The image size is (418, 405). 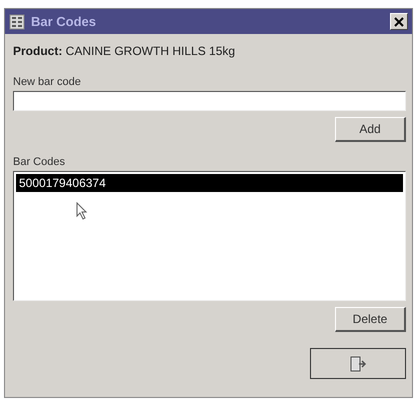 I want to click on app-icon, so click(x=17, y=22).